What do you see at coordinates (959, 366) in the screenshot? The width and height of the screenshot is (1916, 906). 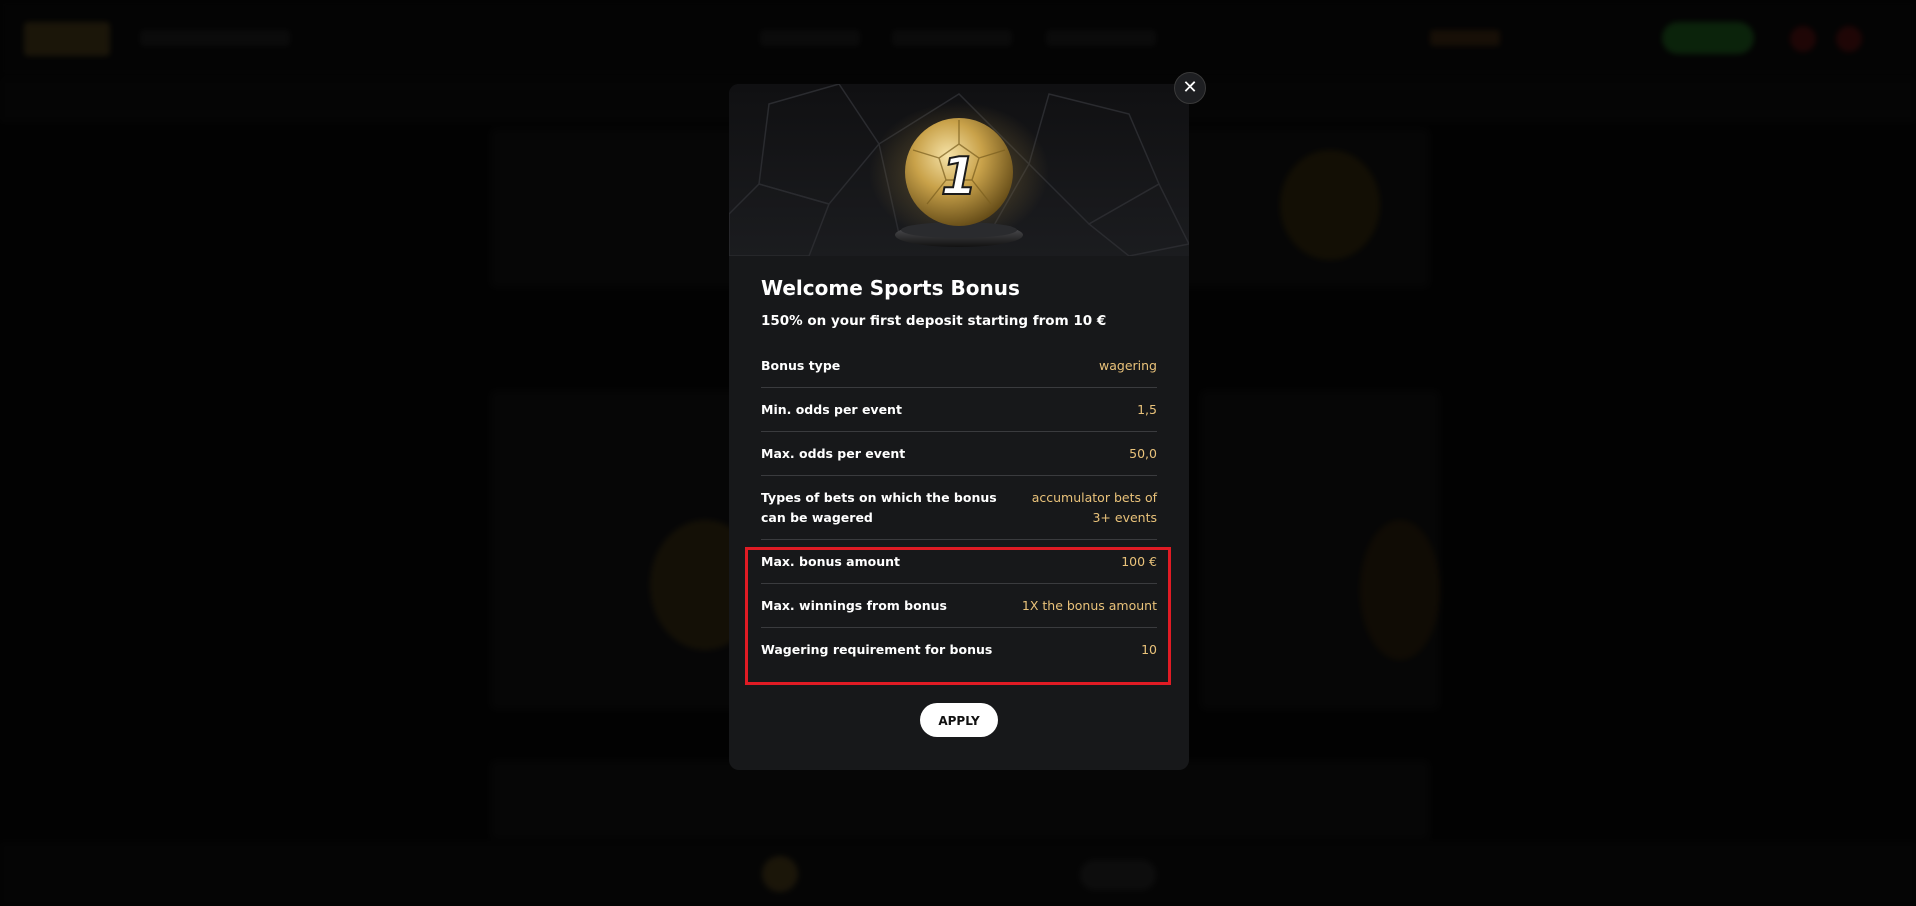 I see `detail-row-bonus-type: Bonus type wagering` at bounding box center [959, 366].